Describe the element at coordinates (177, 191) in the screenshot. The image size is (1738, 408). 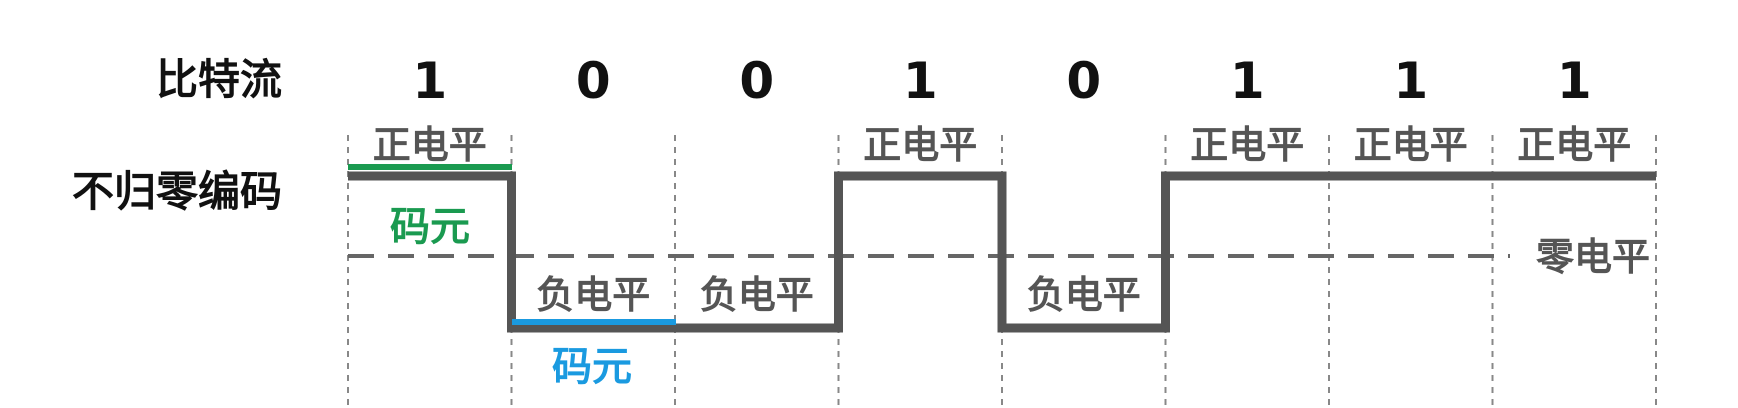
I see `encoding-label: 不归零编码` at that location.